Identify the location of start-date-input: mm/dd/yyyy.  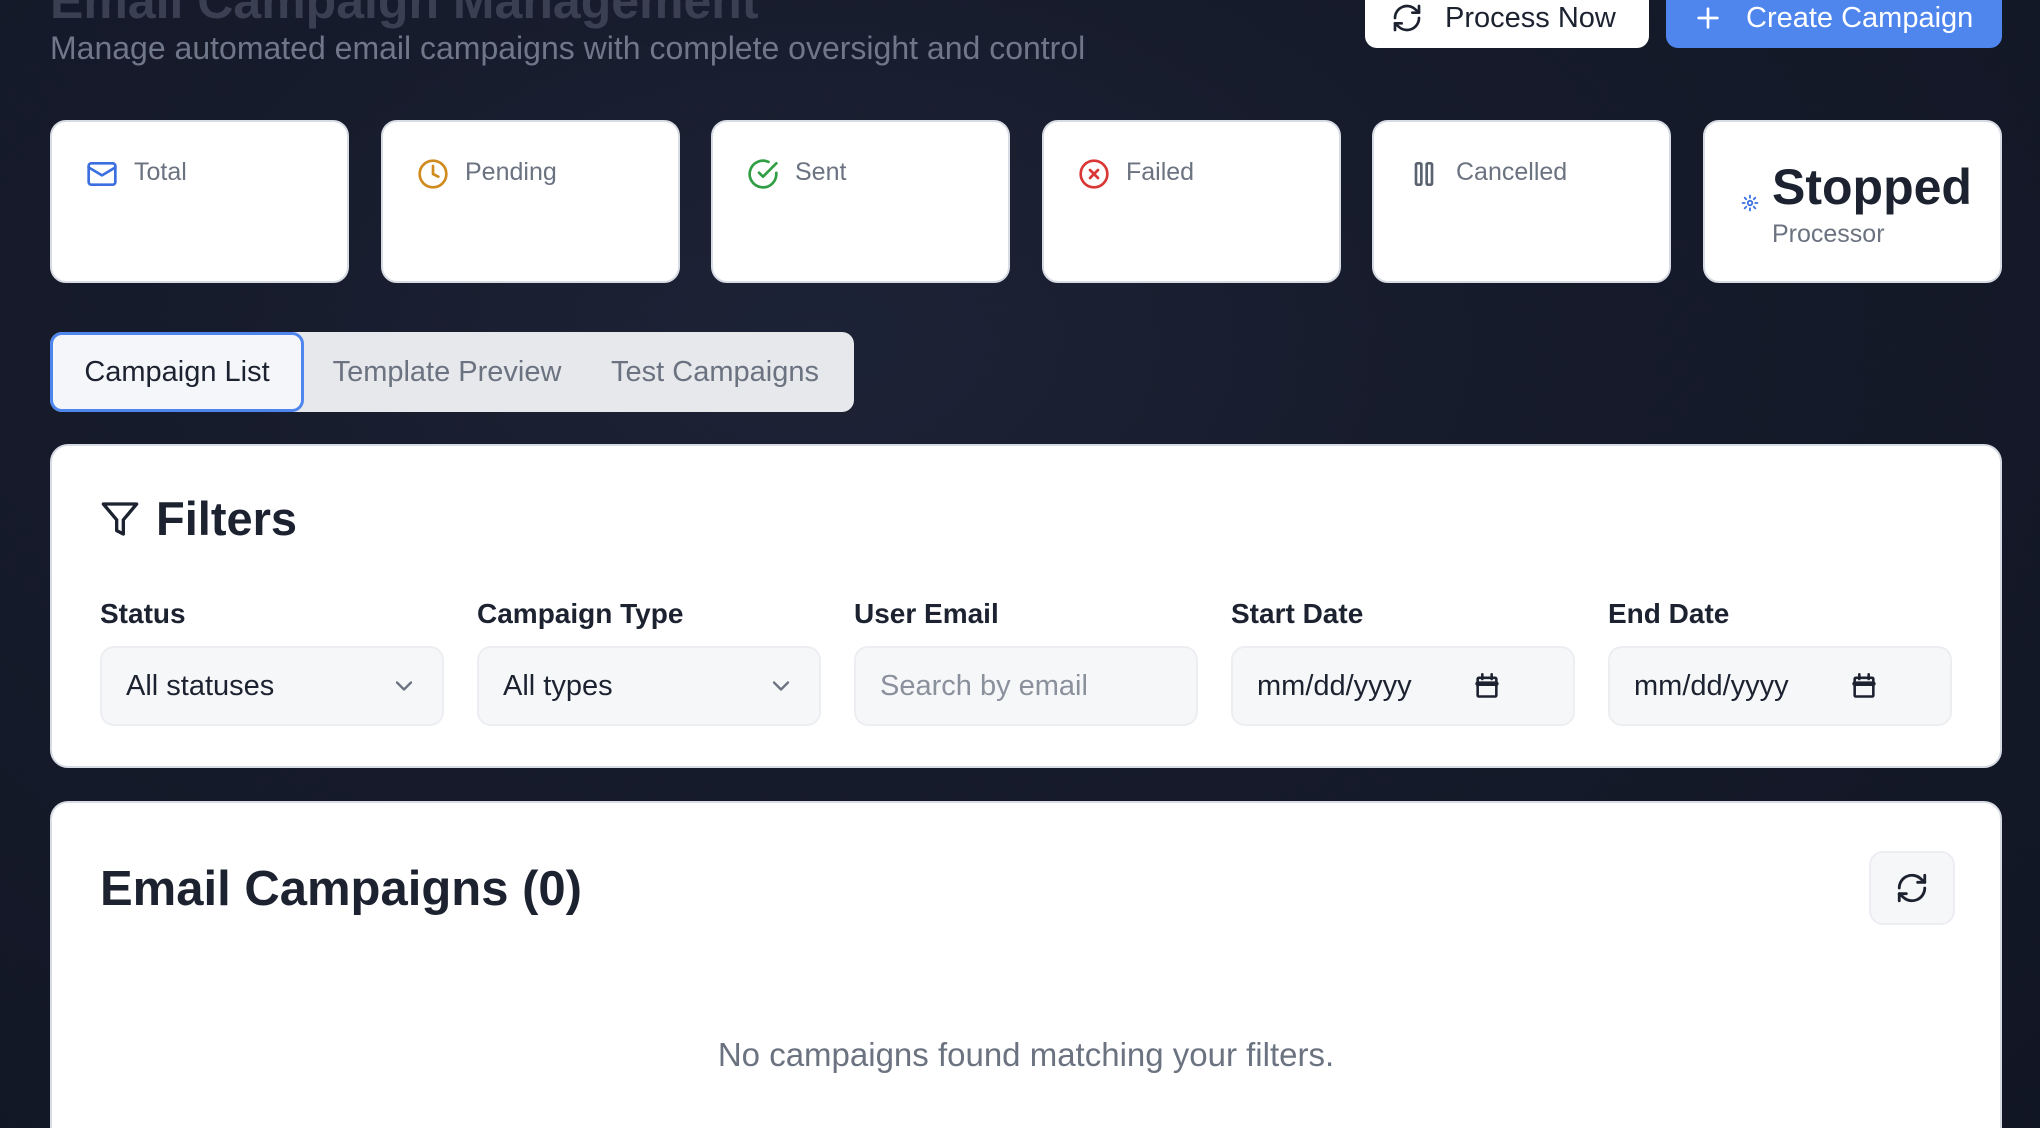
(1403, 686).